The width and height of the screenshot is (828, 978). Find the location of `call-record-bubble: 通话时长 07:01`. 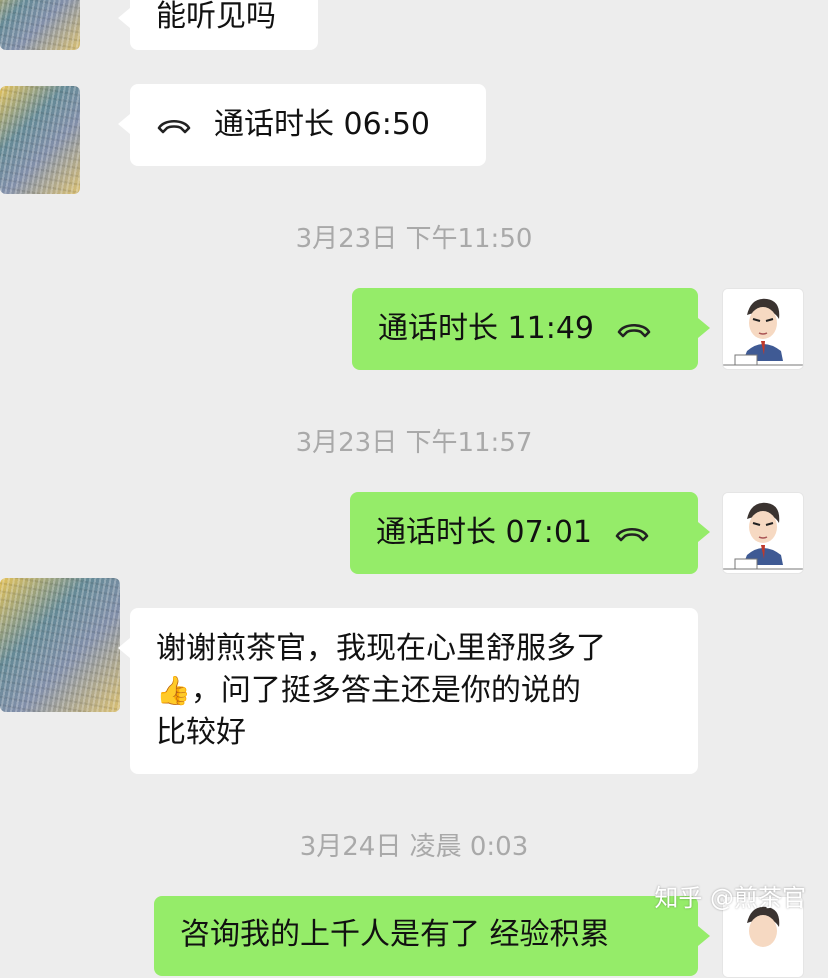

call-record-bubble: 通话时长 07:01 is located at coordinates (530, 533).